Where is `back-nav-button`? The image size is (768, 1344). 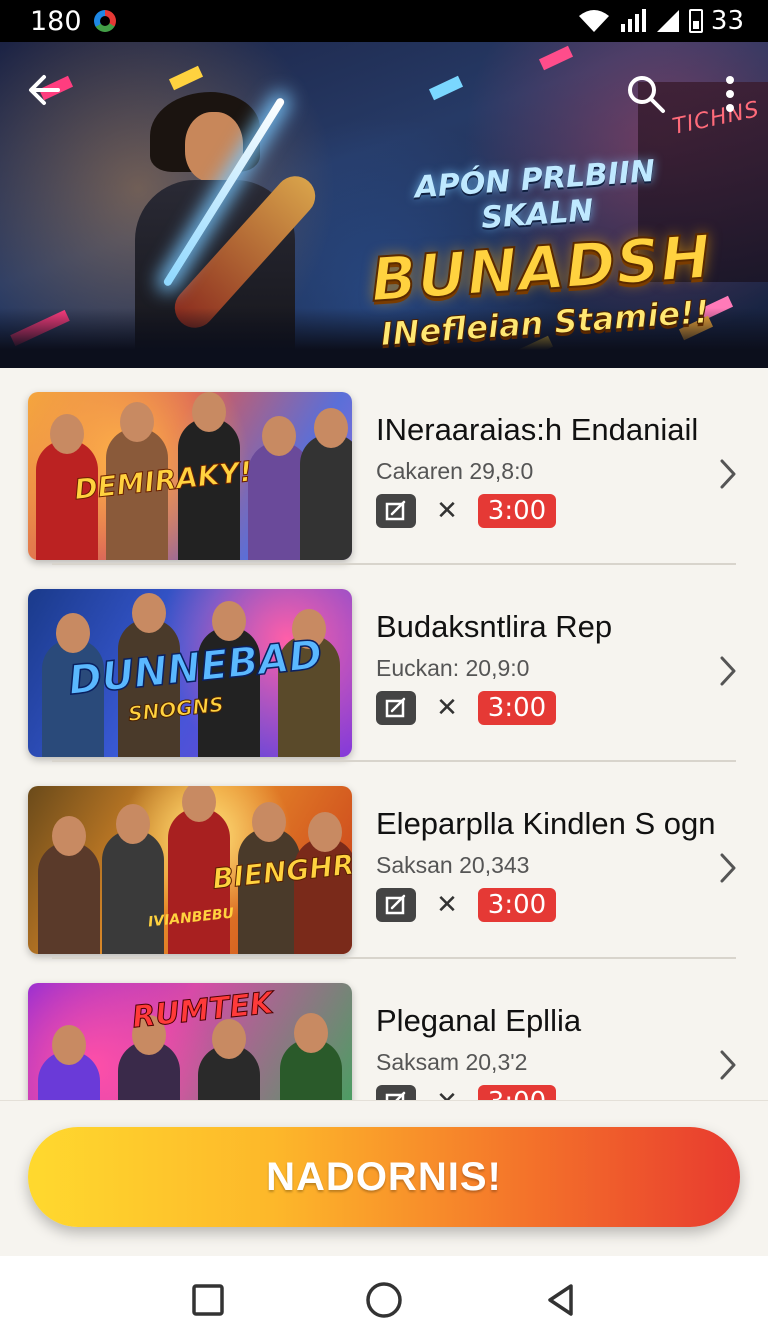 back-nav-button is located at coordinates (560, 1300).